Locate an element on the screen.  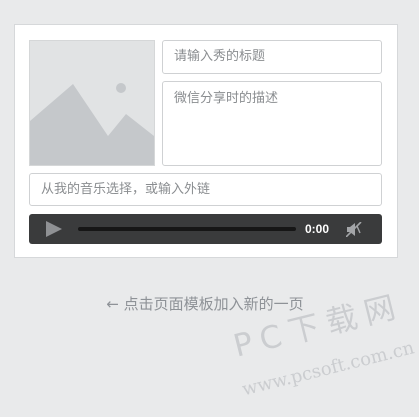
image-placeholder-icon is located at coordinates (92, 124).